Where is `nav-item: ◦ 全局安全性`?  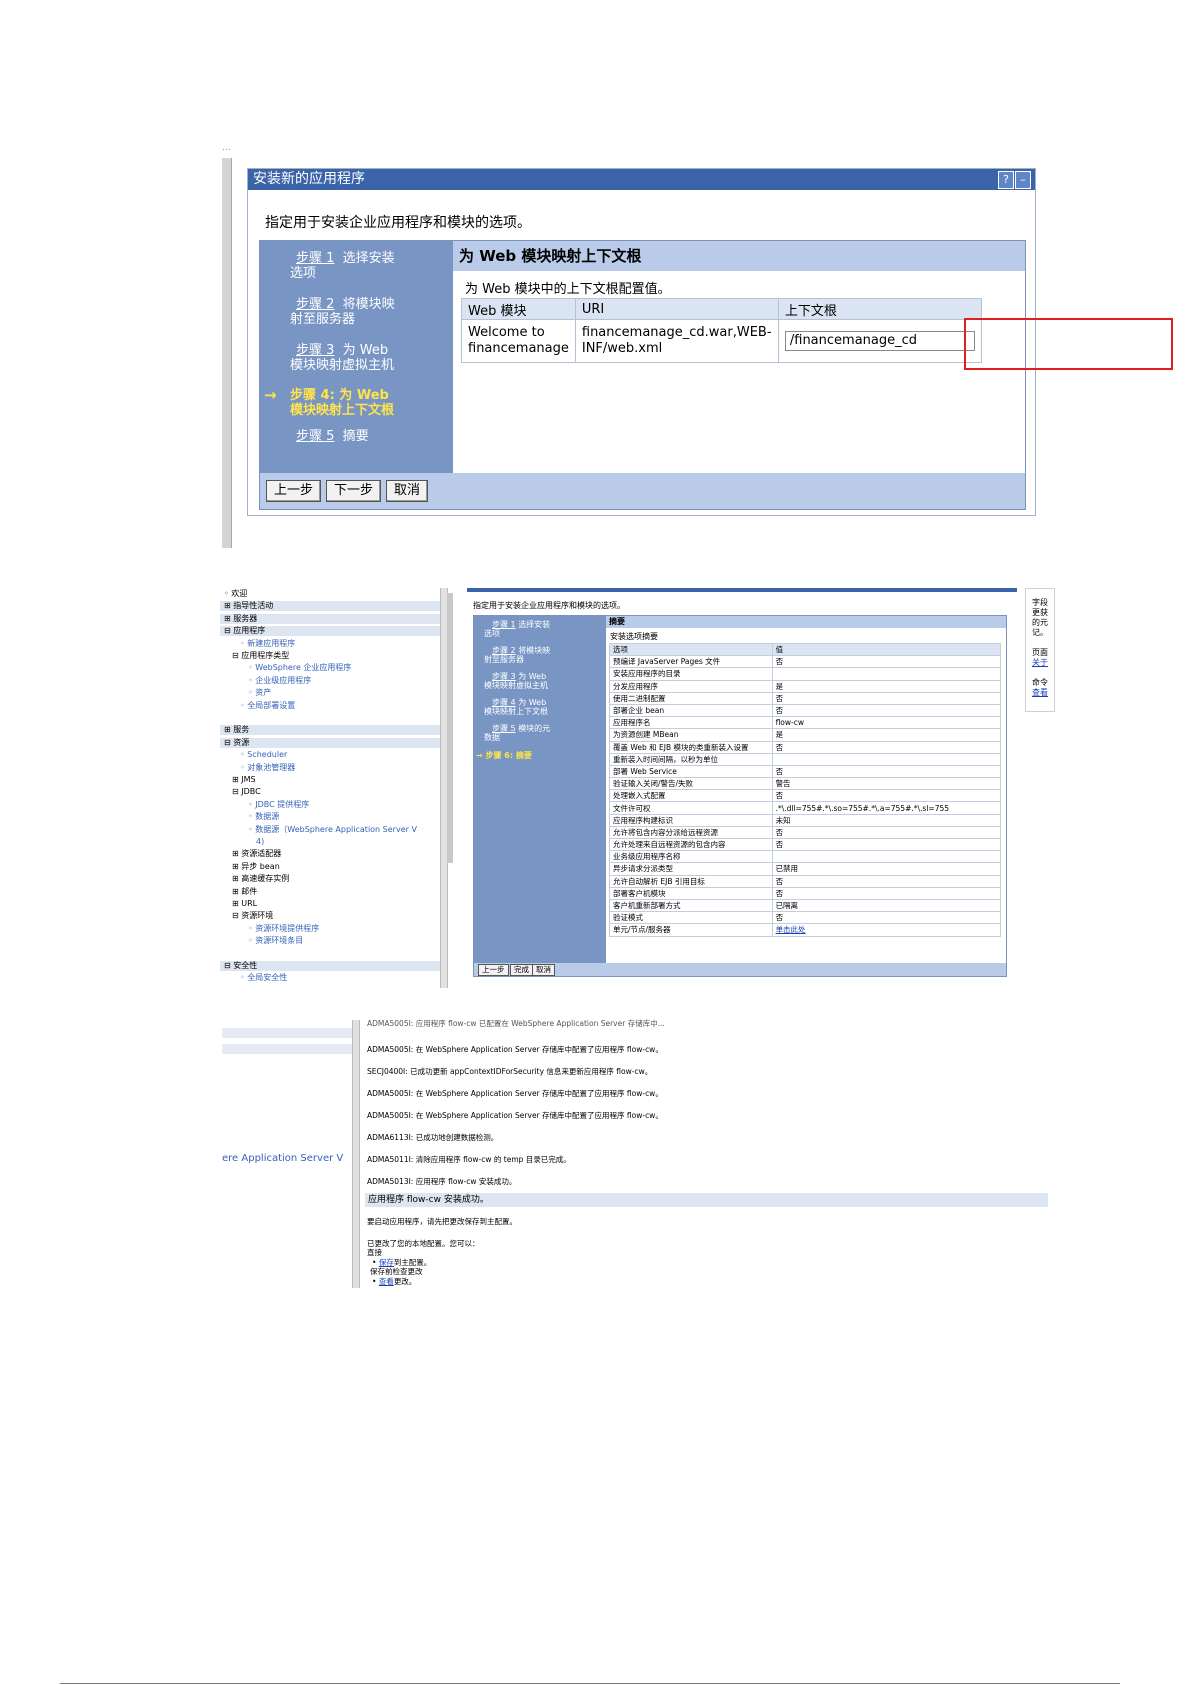
nav-item: ◦ 全局安全性 is located at coordinates (330, 978).